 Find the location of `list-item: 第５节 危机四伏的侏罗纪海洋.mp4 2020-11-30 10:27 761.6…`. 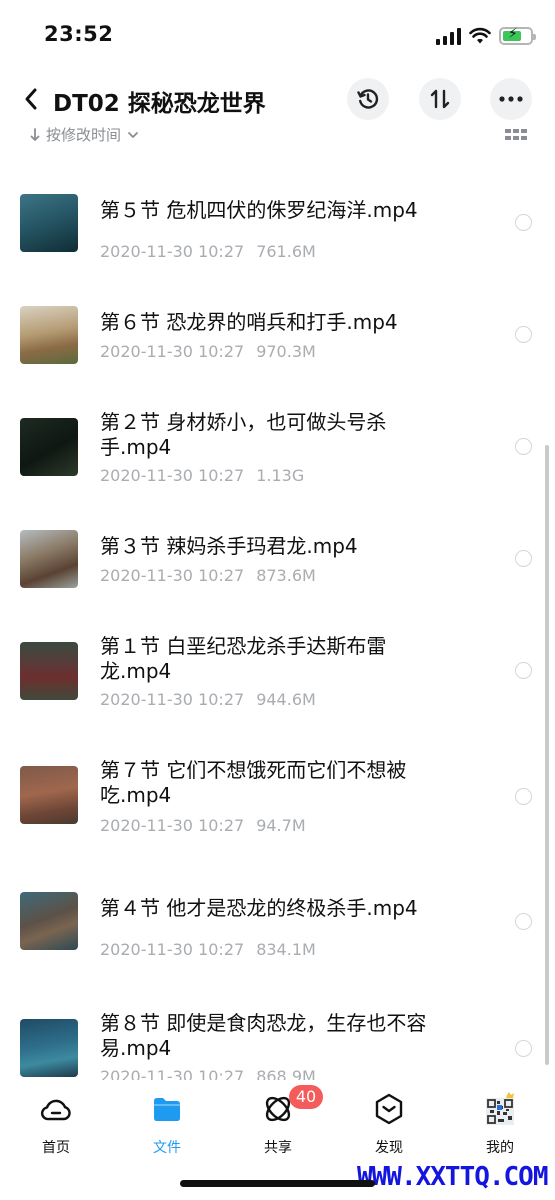

list-item: 第５节 危机四伏的侏罗纪海洋.mp4 2020-11-30 10:27 761.6… is located at coordinates (277, 248).